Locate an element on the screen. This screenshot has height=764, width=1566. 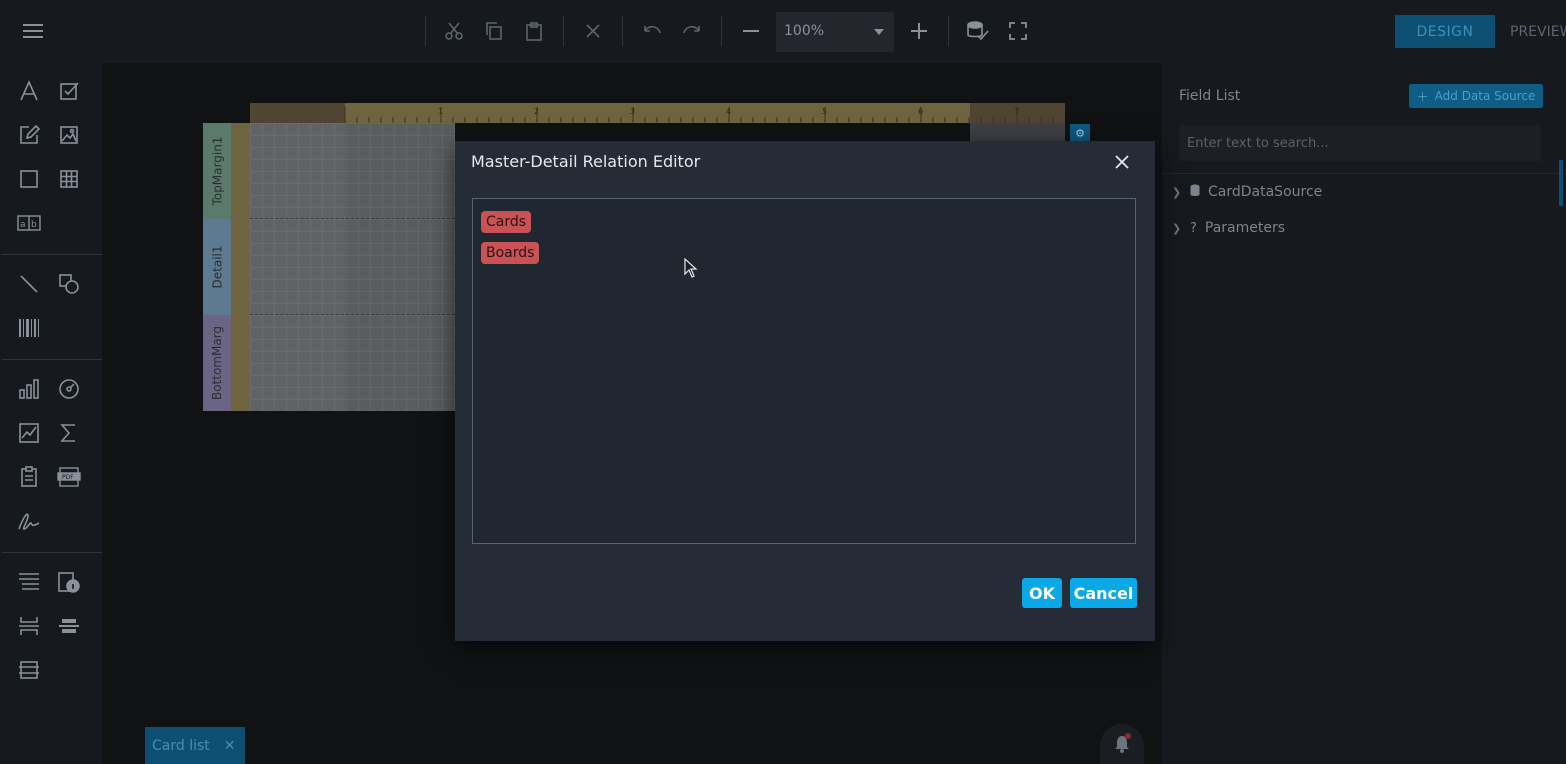
notifications-button is located at coordinates (1122, 744).